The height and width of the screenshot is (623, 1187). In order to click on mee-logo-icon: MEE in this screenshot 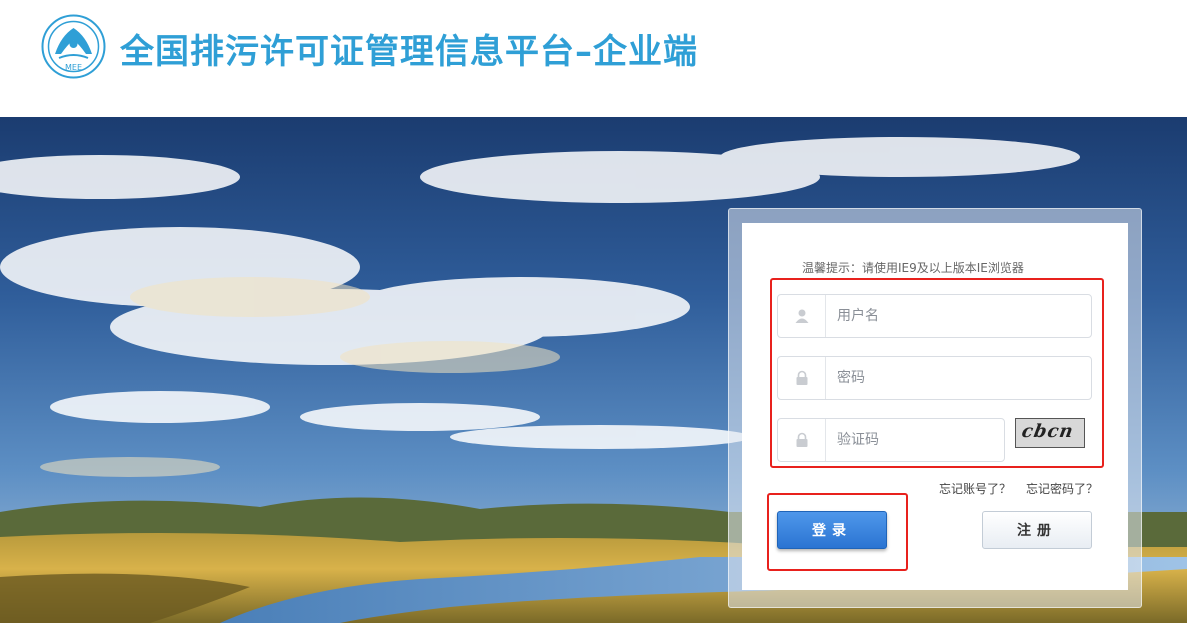, I will do `click(73, 46)`.